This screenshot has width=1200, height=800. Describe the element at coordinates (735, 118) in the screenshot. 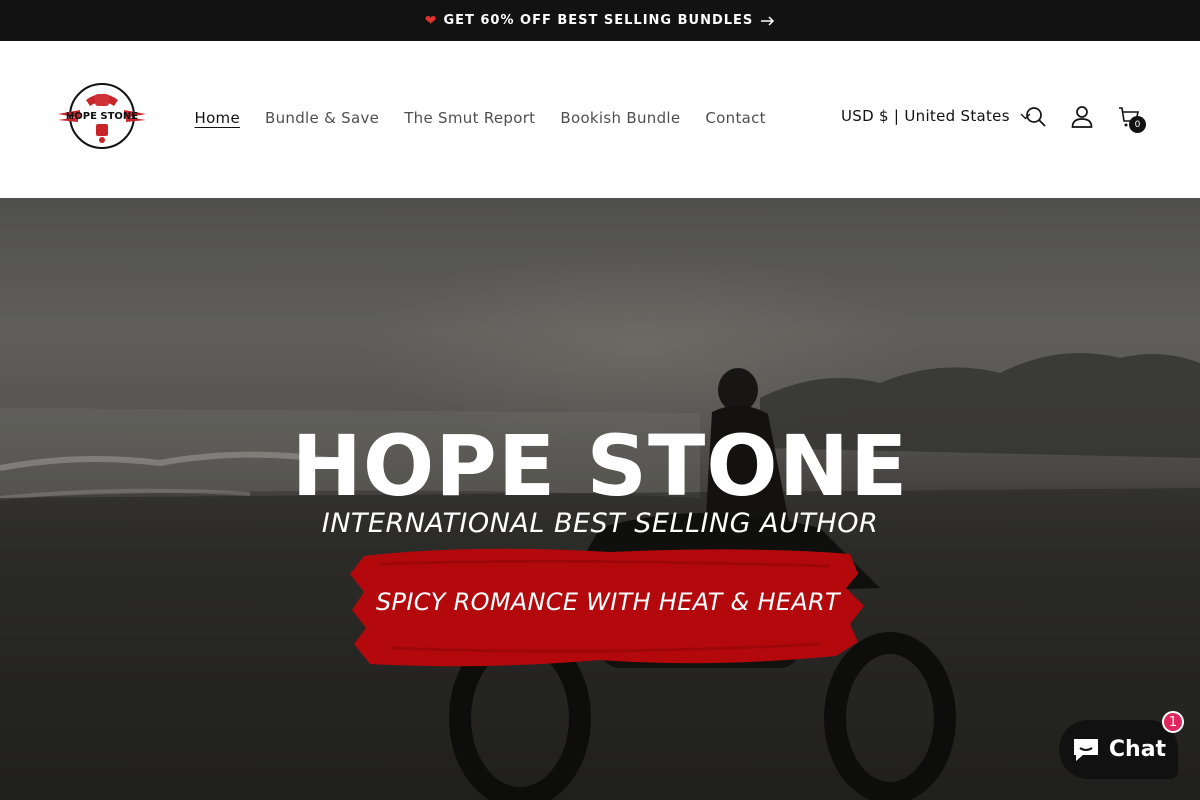

I see `nav-contact: Contact` at that location.